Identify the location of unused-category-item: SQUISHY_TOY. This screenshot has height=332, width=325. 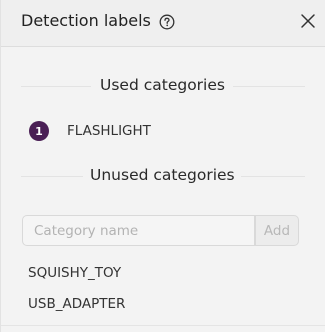
(74, 273).